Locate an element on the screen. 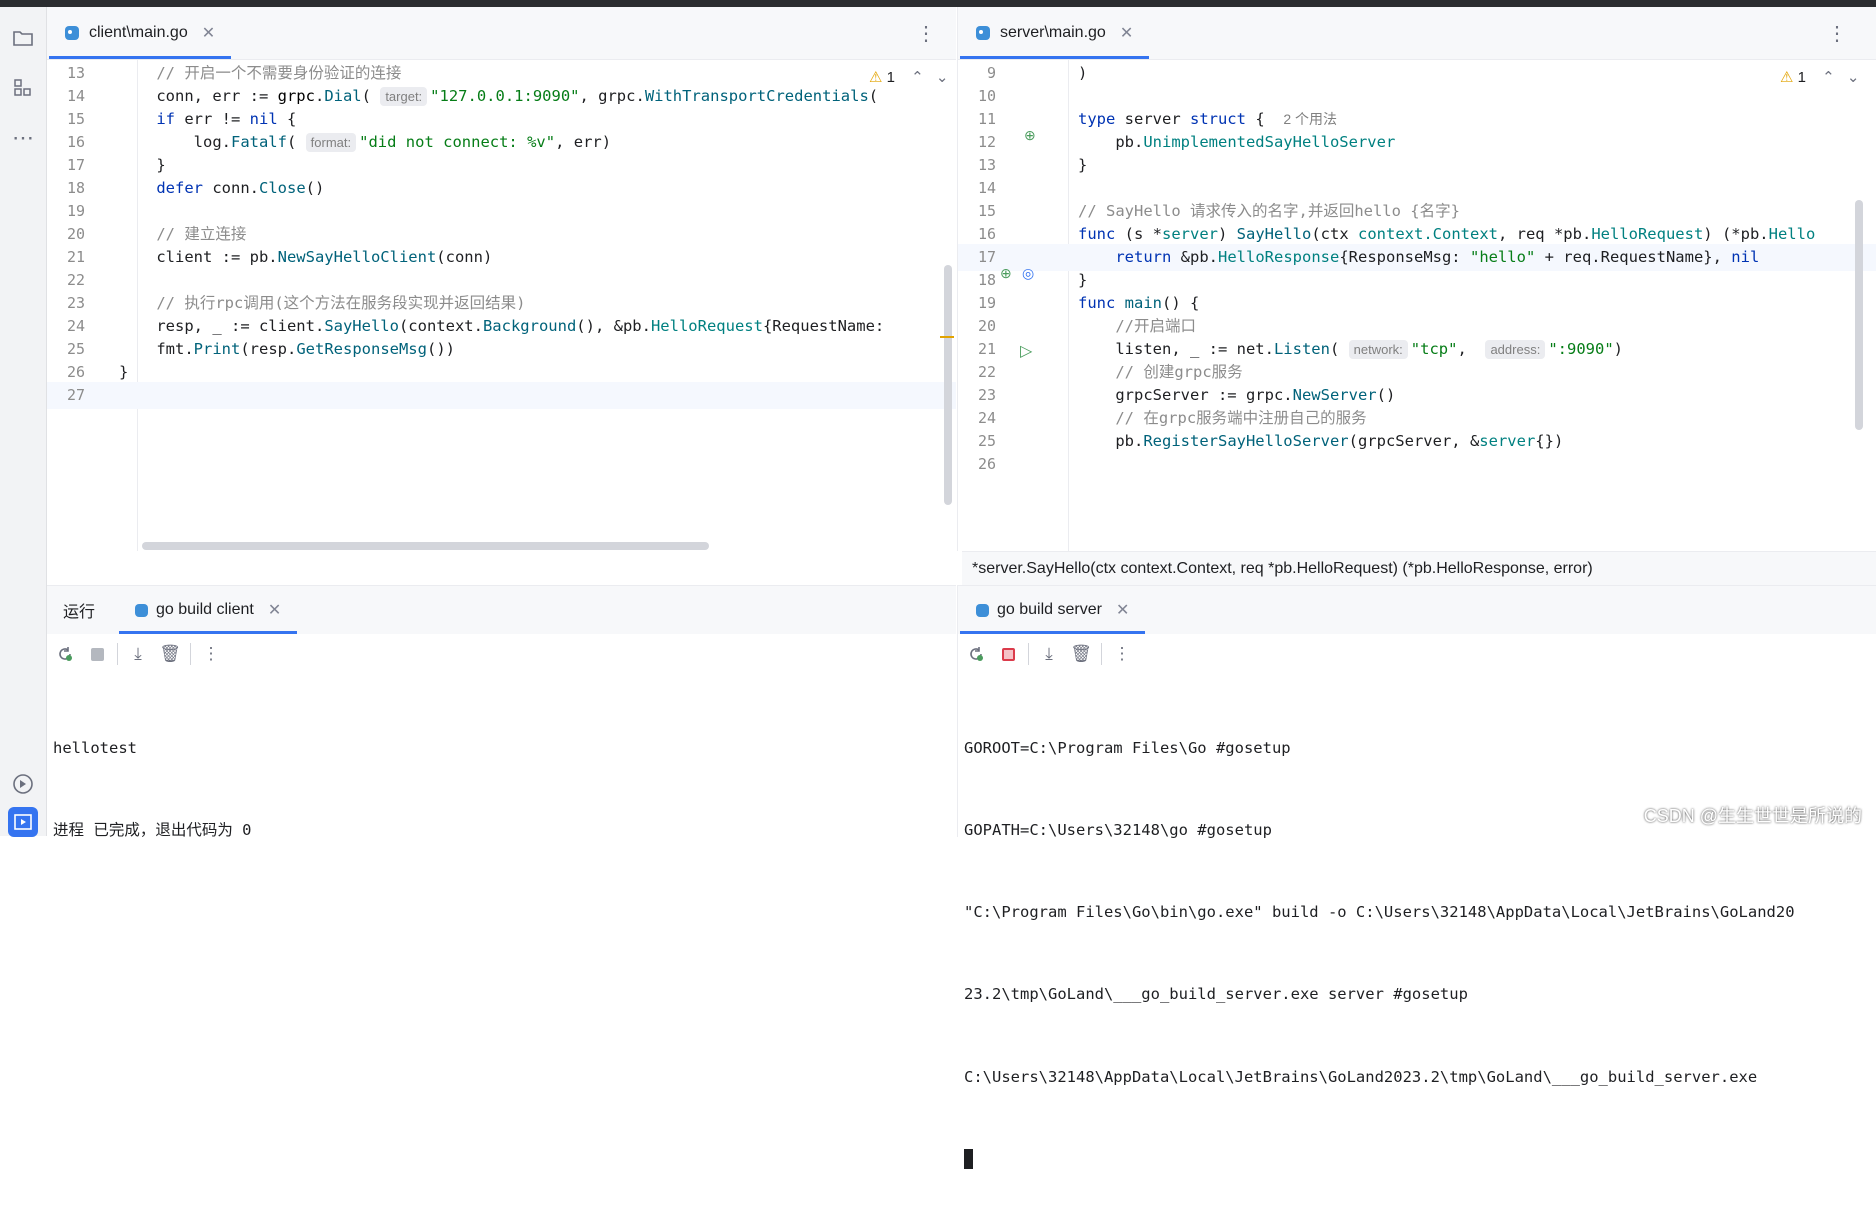  code-token: {ResponseMsg: is located at coordinates (1404, 257).